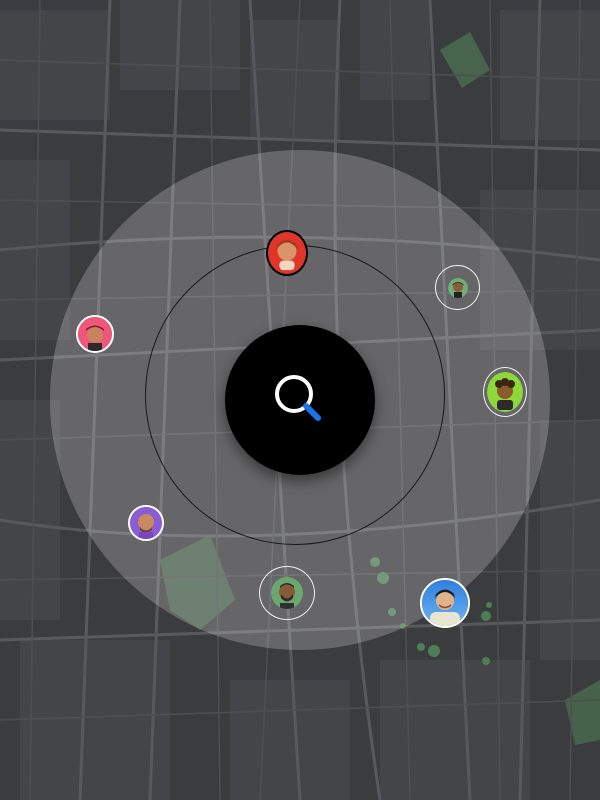  I want to click on avatar-red-beanie-girl, so click(287, 253).